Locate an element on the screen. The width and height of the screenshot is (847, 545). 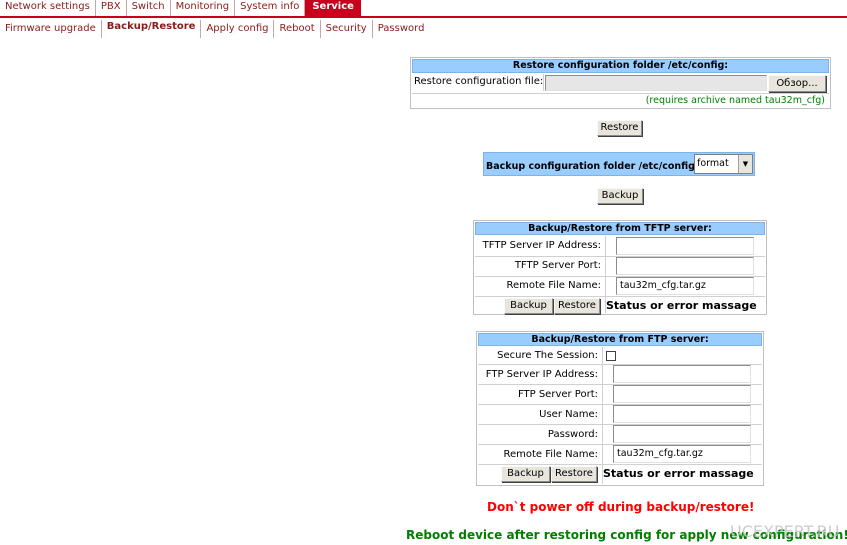
ftp-port-input is located at coordinates (682, 394).